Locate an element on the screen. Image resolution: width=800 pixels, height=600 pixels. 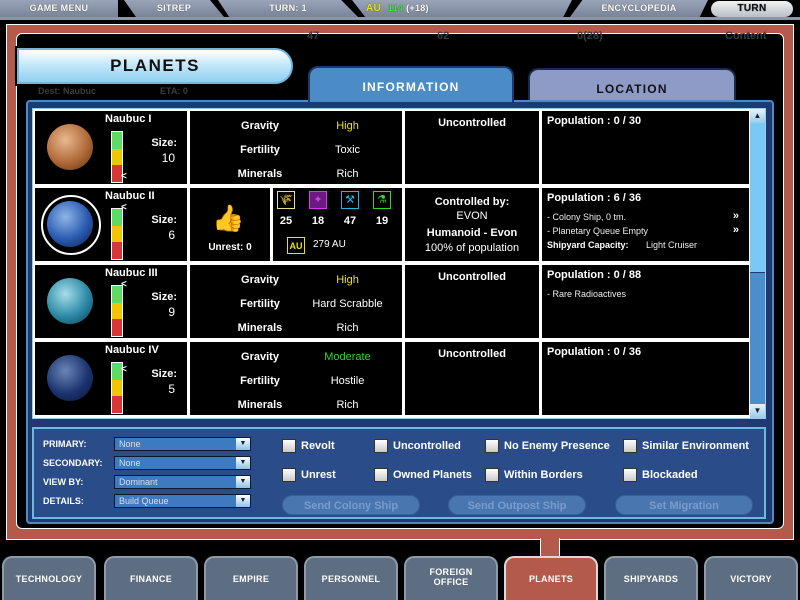
race-share: 100% of population is located at coordinates (472, 248).